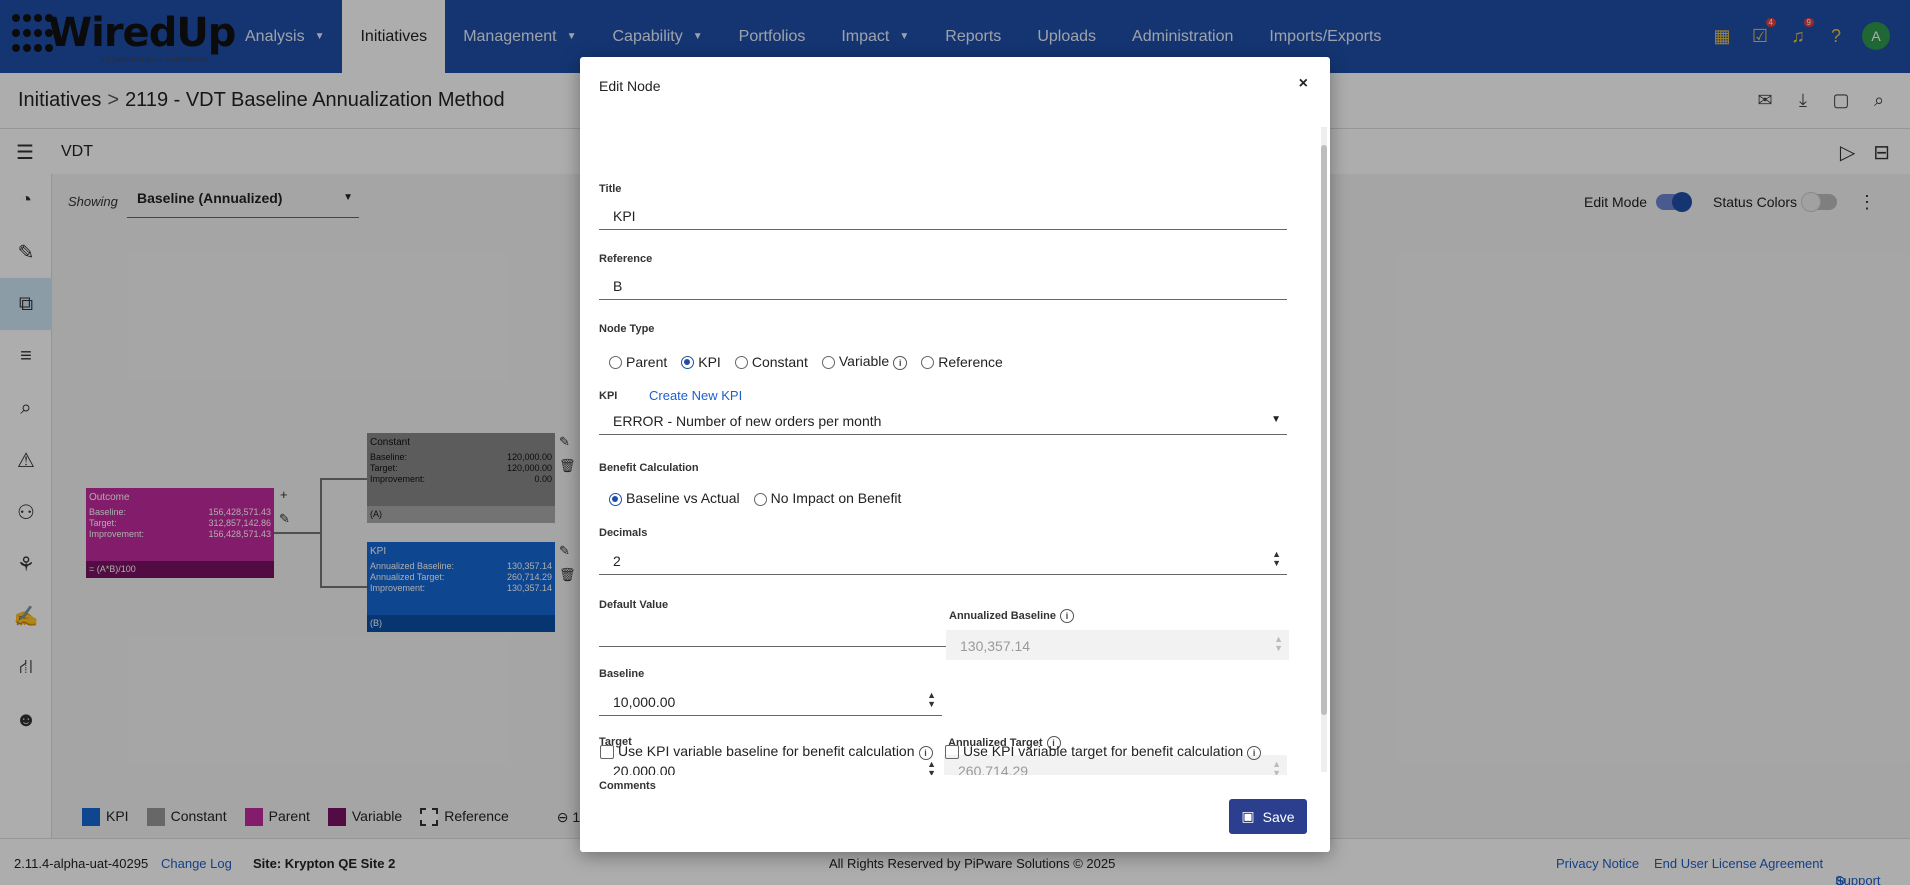  What do you see at coordinates (864, 361) in the screenshot?
I see `radio-variable: Variable i` at bounding box center [864, 361].